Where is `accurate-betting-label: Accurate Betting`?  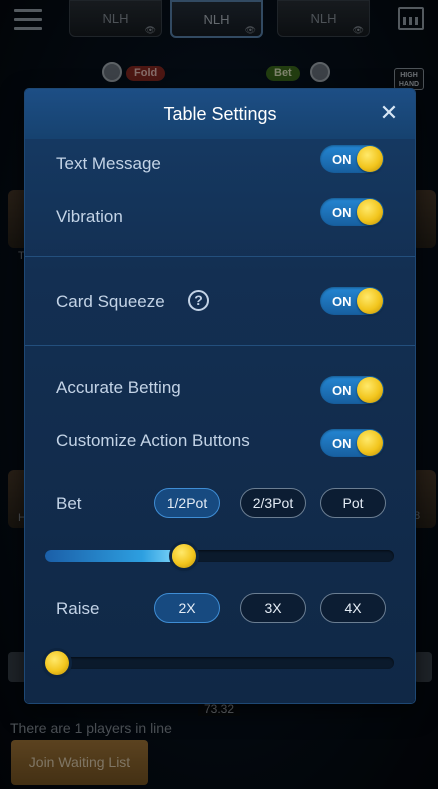
accurate-betting-label: Accurate Betting is located at coordinates (118, 387).